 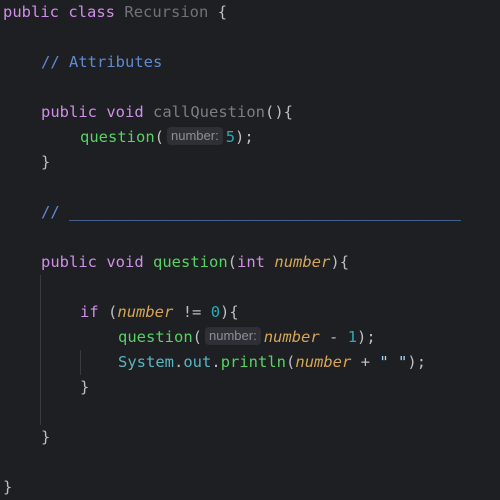 What do you see at coordinates (251, 262) in the screenshot?
I see `keyword-int: int` at bounding box center [251, 262].